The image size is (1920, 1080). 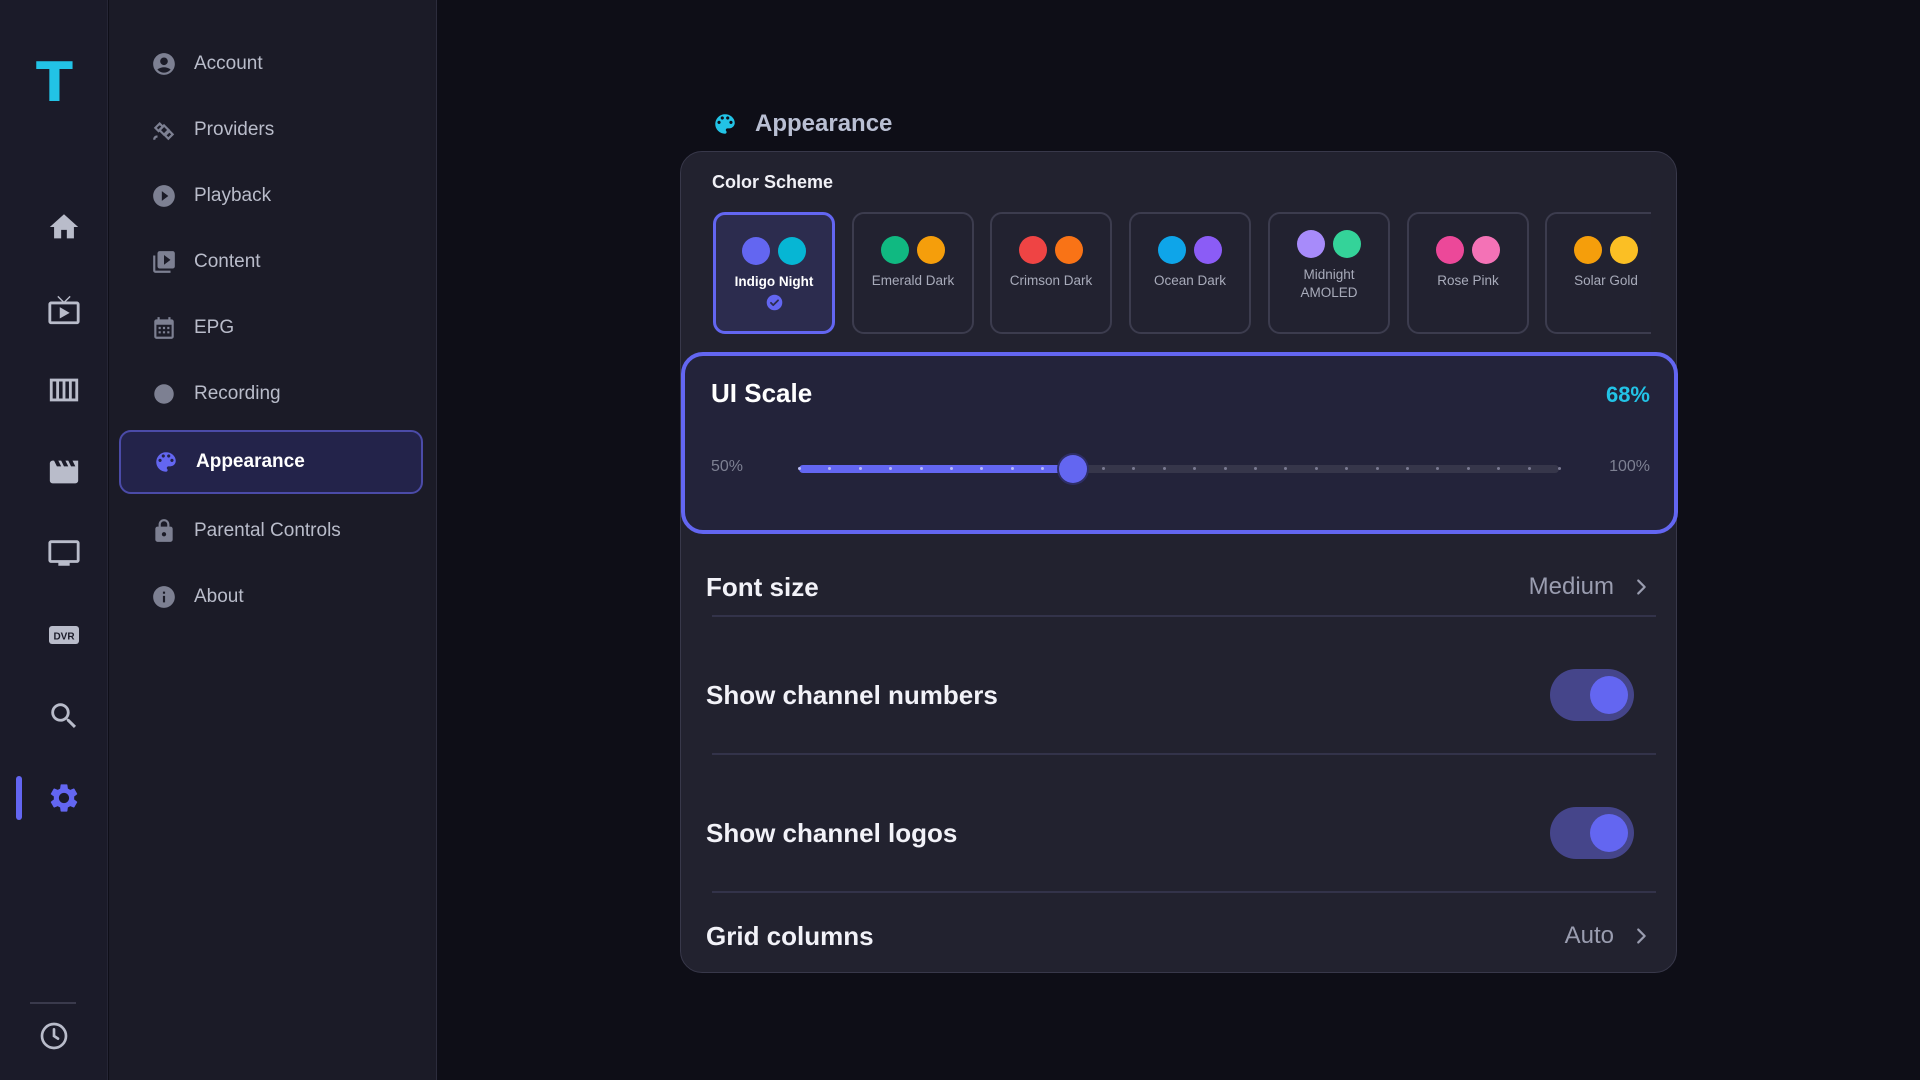 What do you see at coordinates (1179, 469) in the screenshot?
I see `ui-scale-slider` at bounding box center [1179, 469].